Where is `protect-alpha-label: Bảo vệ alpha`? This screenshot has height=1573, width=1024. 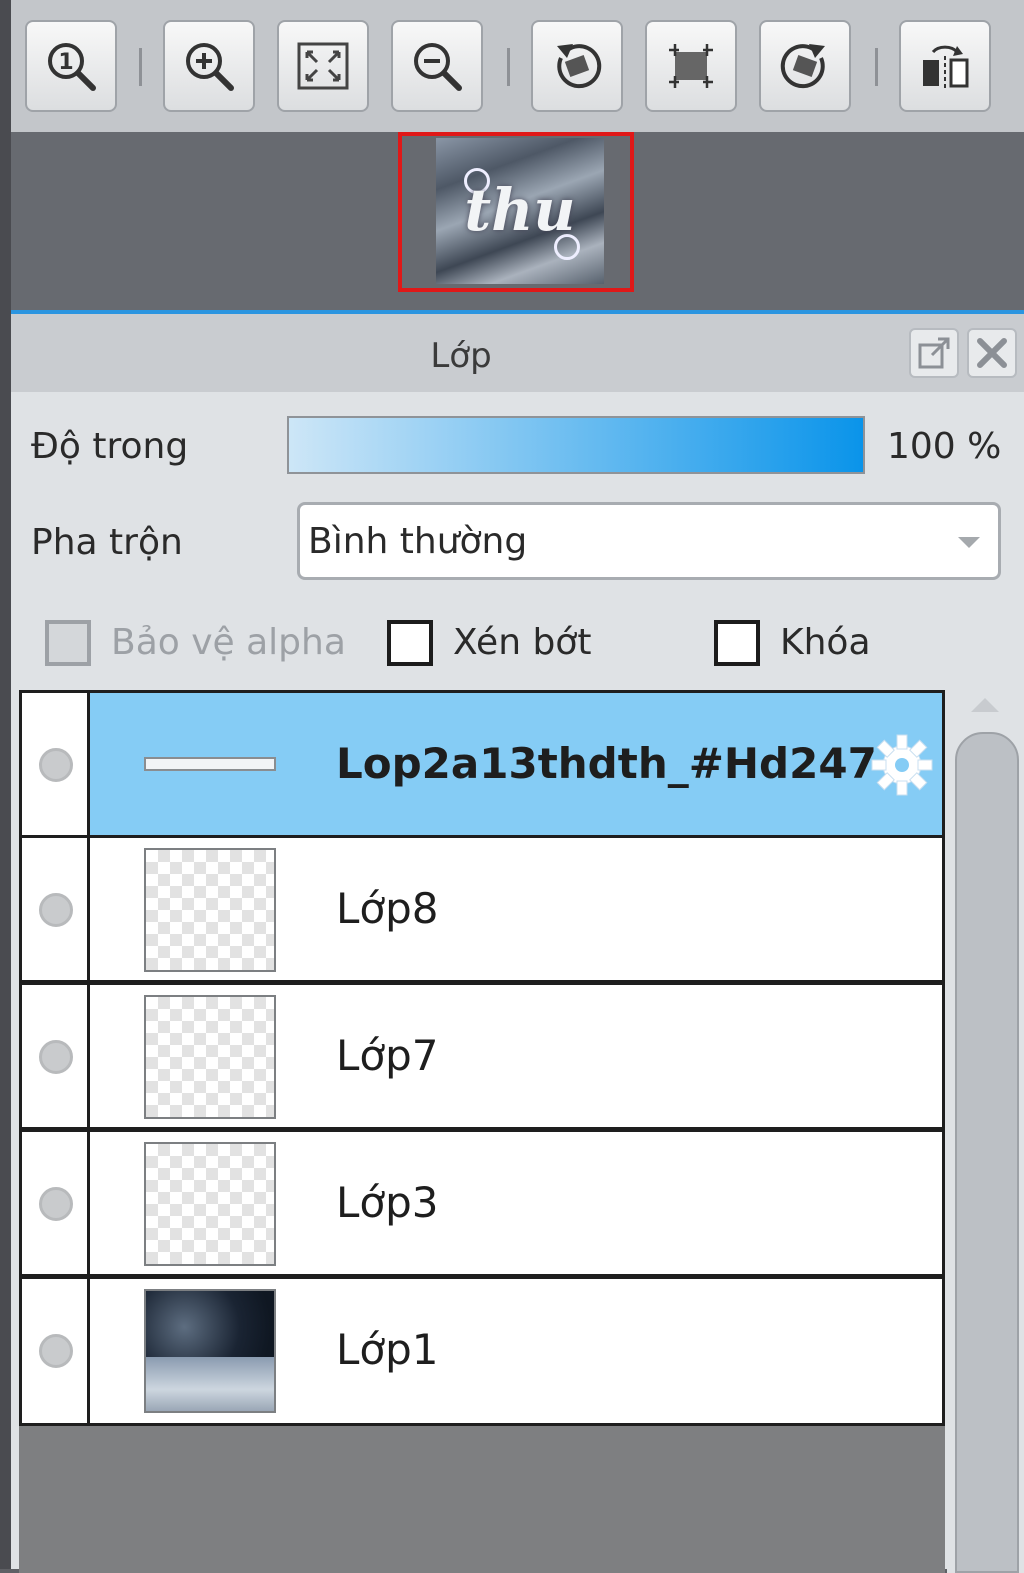 protect-alpha-label: Bảo vệ alpha is located at coordinates (228, 642).